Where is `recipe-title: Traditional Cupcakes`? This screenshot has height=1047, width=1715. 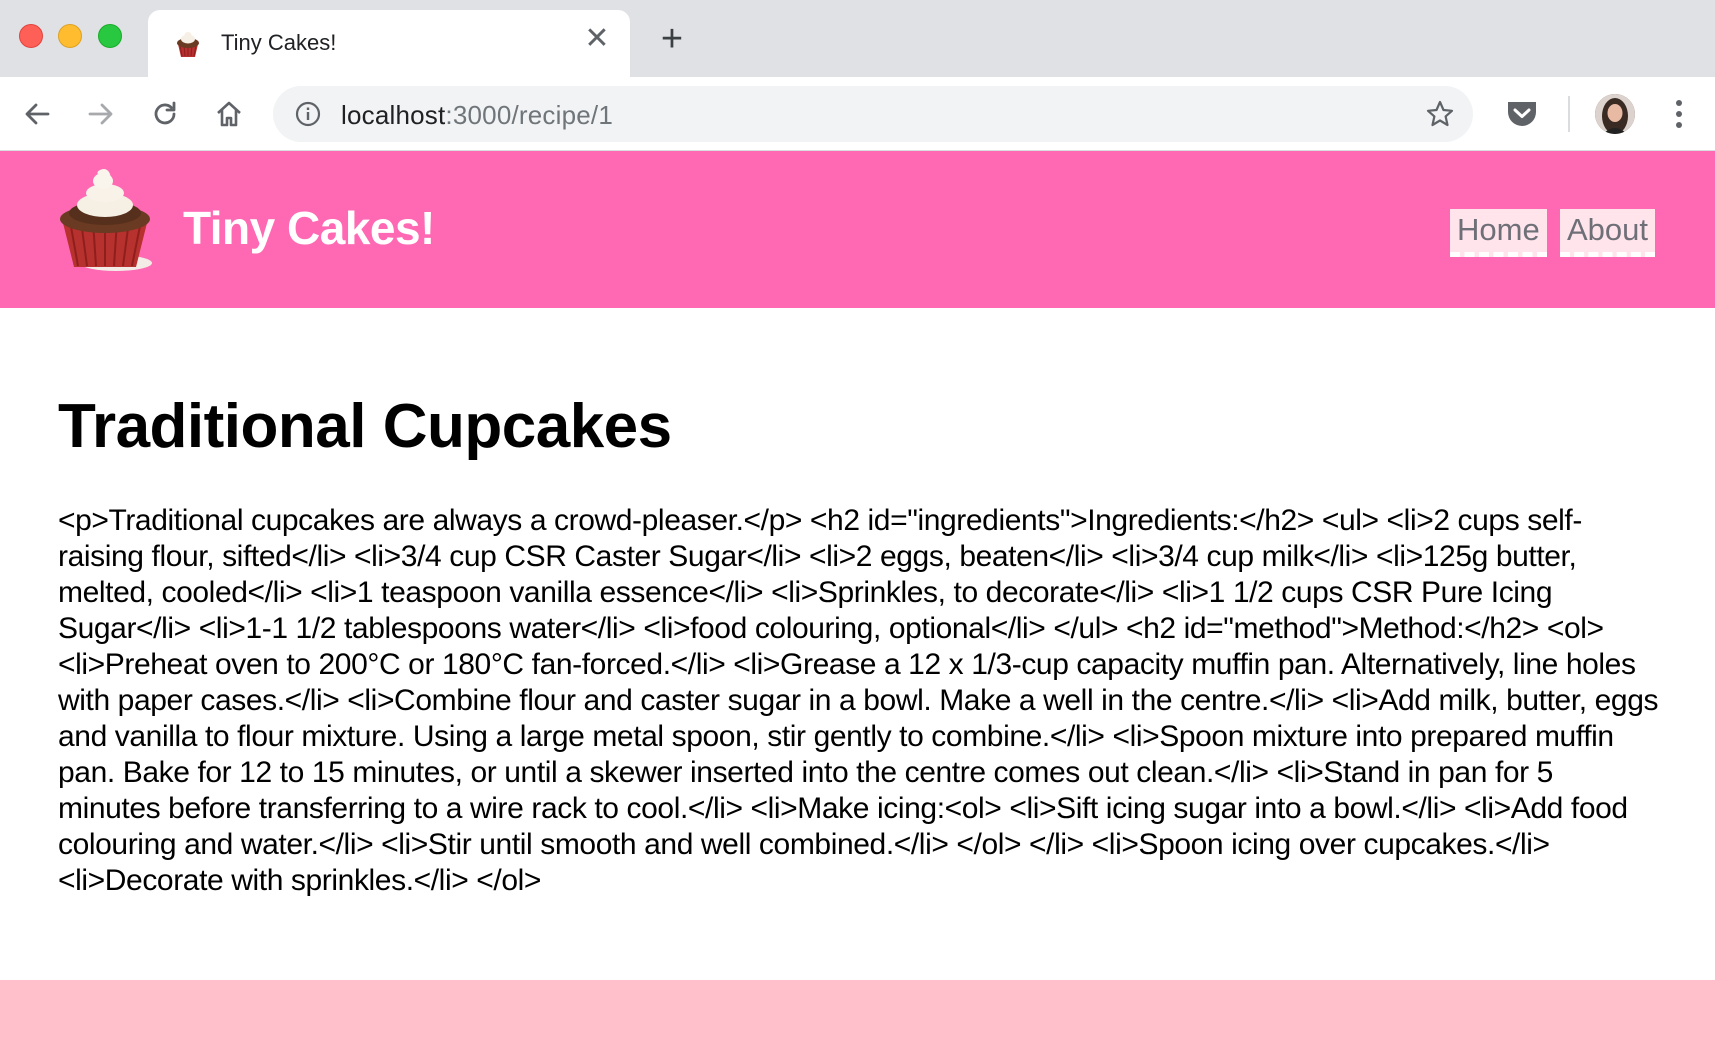
recipe-title: Traditional Cupcakes is located at coordinates (365, 426).